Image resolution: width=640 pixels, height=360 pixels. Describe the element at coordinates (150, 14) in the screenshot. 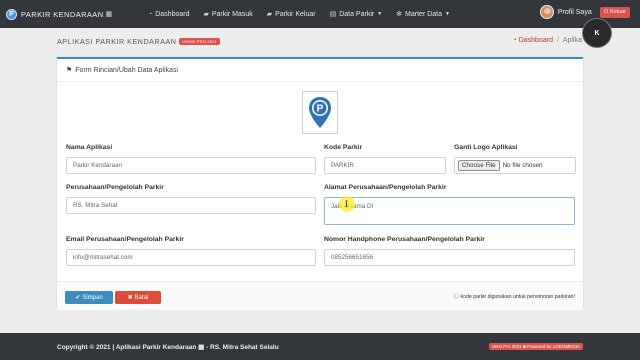

I see `gauge-icon: ◔` at that location.